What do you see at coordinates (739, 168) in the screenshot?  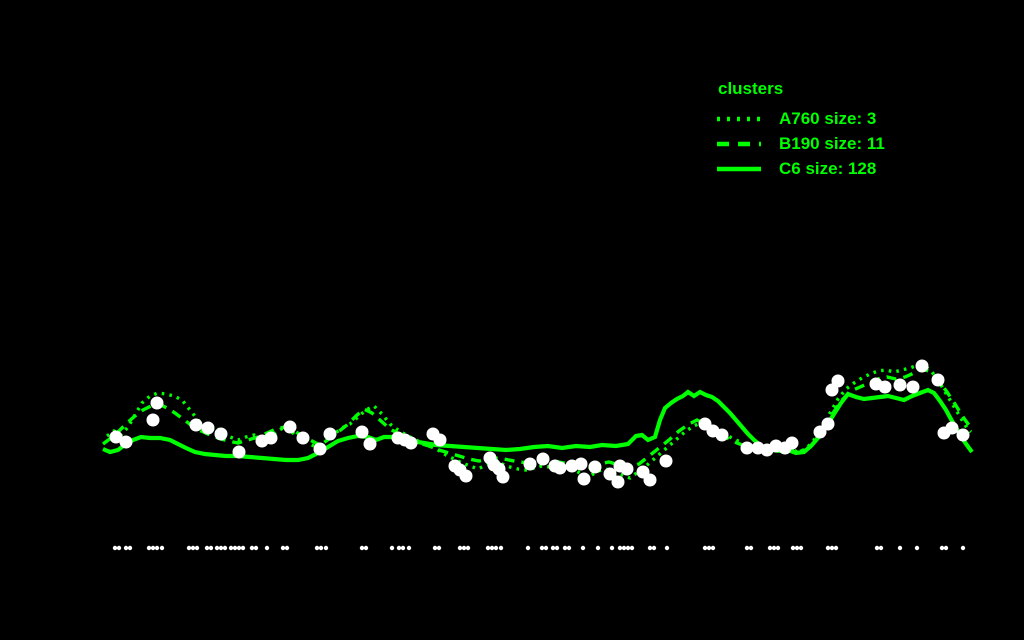 I see `legend-key-solid-line` at bounding box center [739, 168].